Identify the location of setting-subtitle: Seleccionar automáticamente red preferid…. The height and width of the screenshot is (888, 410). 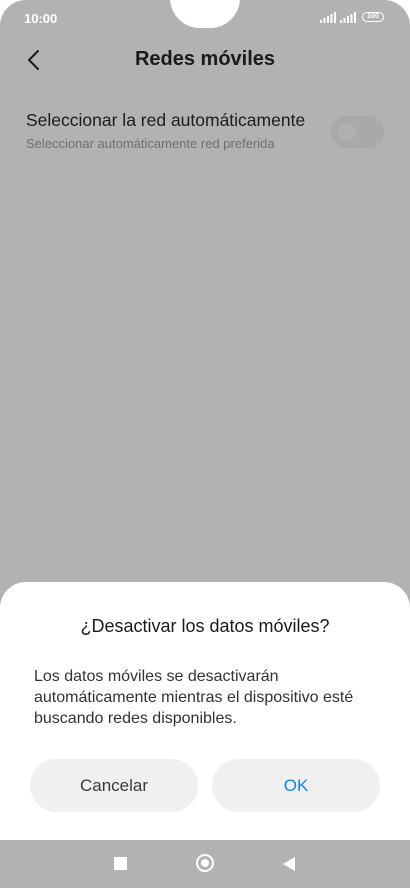
(150, 143).